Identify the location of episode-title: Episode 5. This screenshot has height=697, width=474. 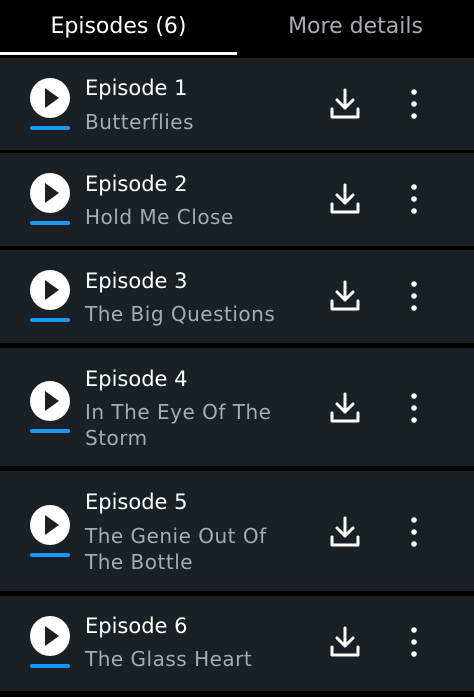
(136, 502).